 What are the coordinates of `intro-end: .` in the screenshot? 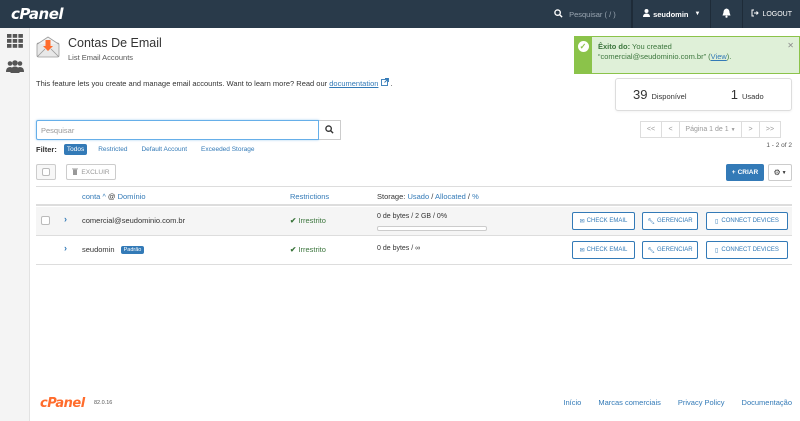 It's located at (391, 83).